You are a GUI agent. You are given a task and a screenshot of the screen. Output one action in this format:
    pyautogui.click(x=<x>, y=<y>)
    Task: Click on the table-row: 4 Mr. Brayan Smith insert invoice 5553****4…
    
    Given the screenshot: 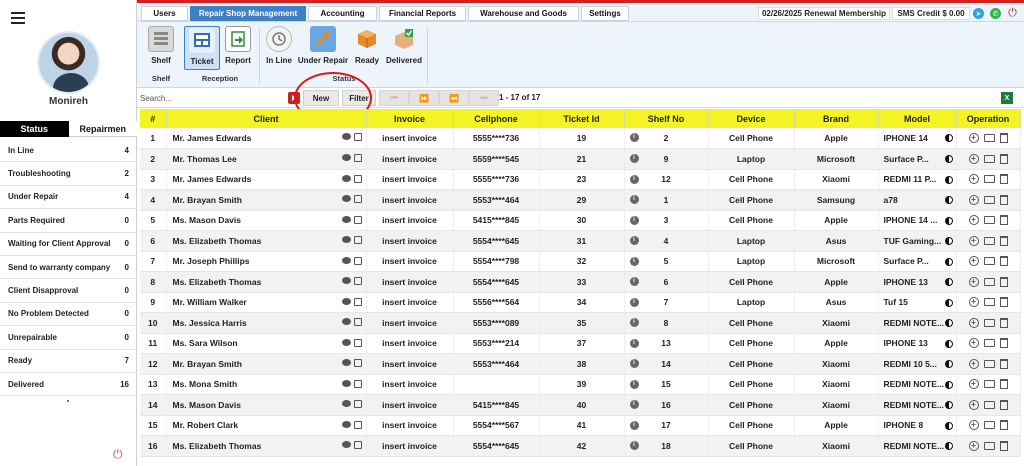 What is the action you would take?
    pyautogui.click(x=580, y=200)
    